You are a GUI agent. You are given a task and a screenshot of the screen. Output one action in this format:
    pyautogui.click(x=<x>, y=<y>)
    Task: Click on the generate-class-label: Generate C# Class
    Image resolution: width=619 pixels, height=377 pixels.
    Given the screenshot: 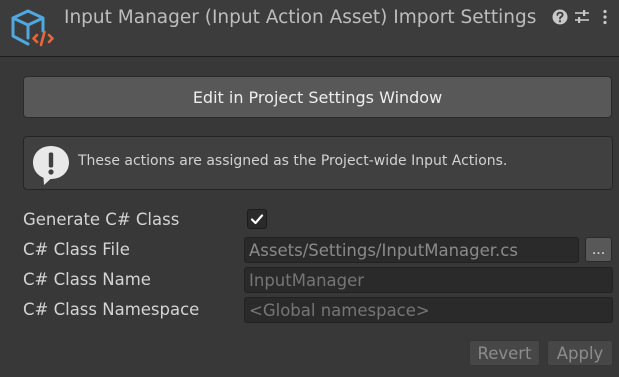 What is the action you would take?
    pyautogui.click(x=101, y=219)
    